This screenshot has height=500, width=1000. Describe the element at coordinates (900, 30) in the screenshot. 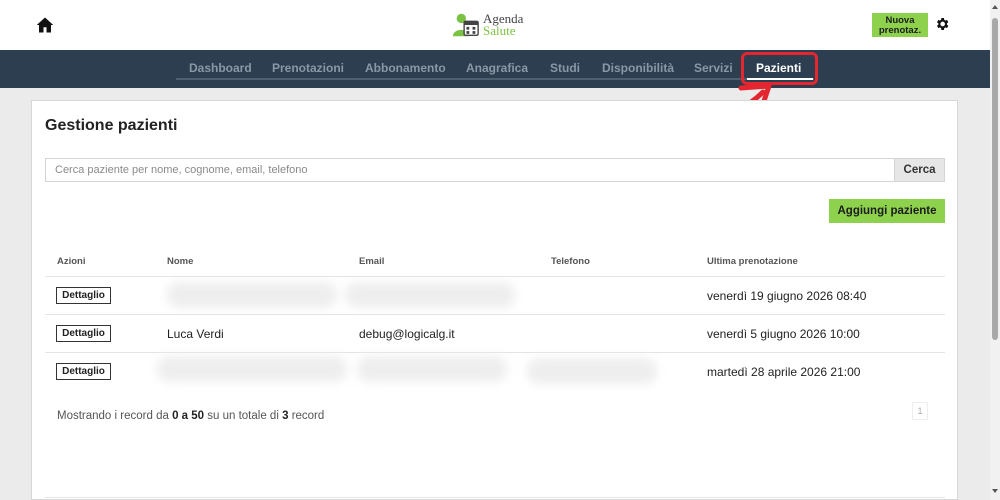

I see `new-booking-line2: prenotaz.` at that location.